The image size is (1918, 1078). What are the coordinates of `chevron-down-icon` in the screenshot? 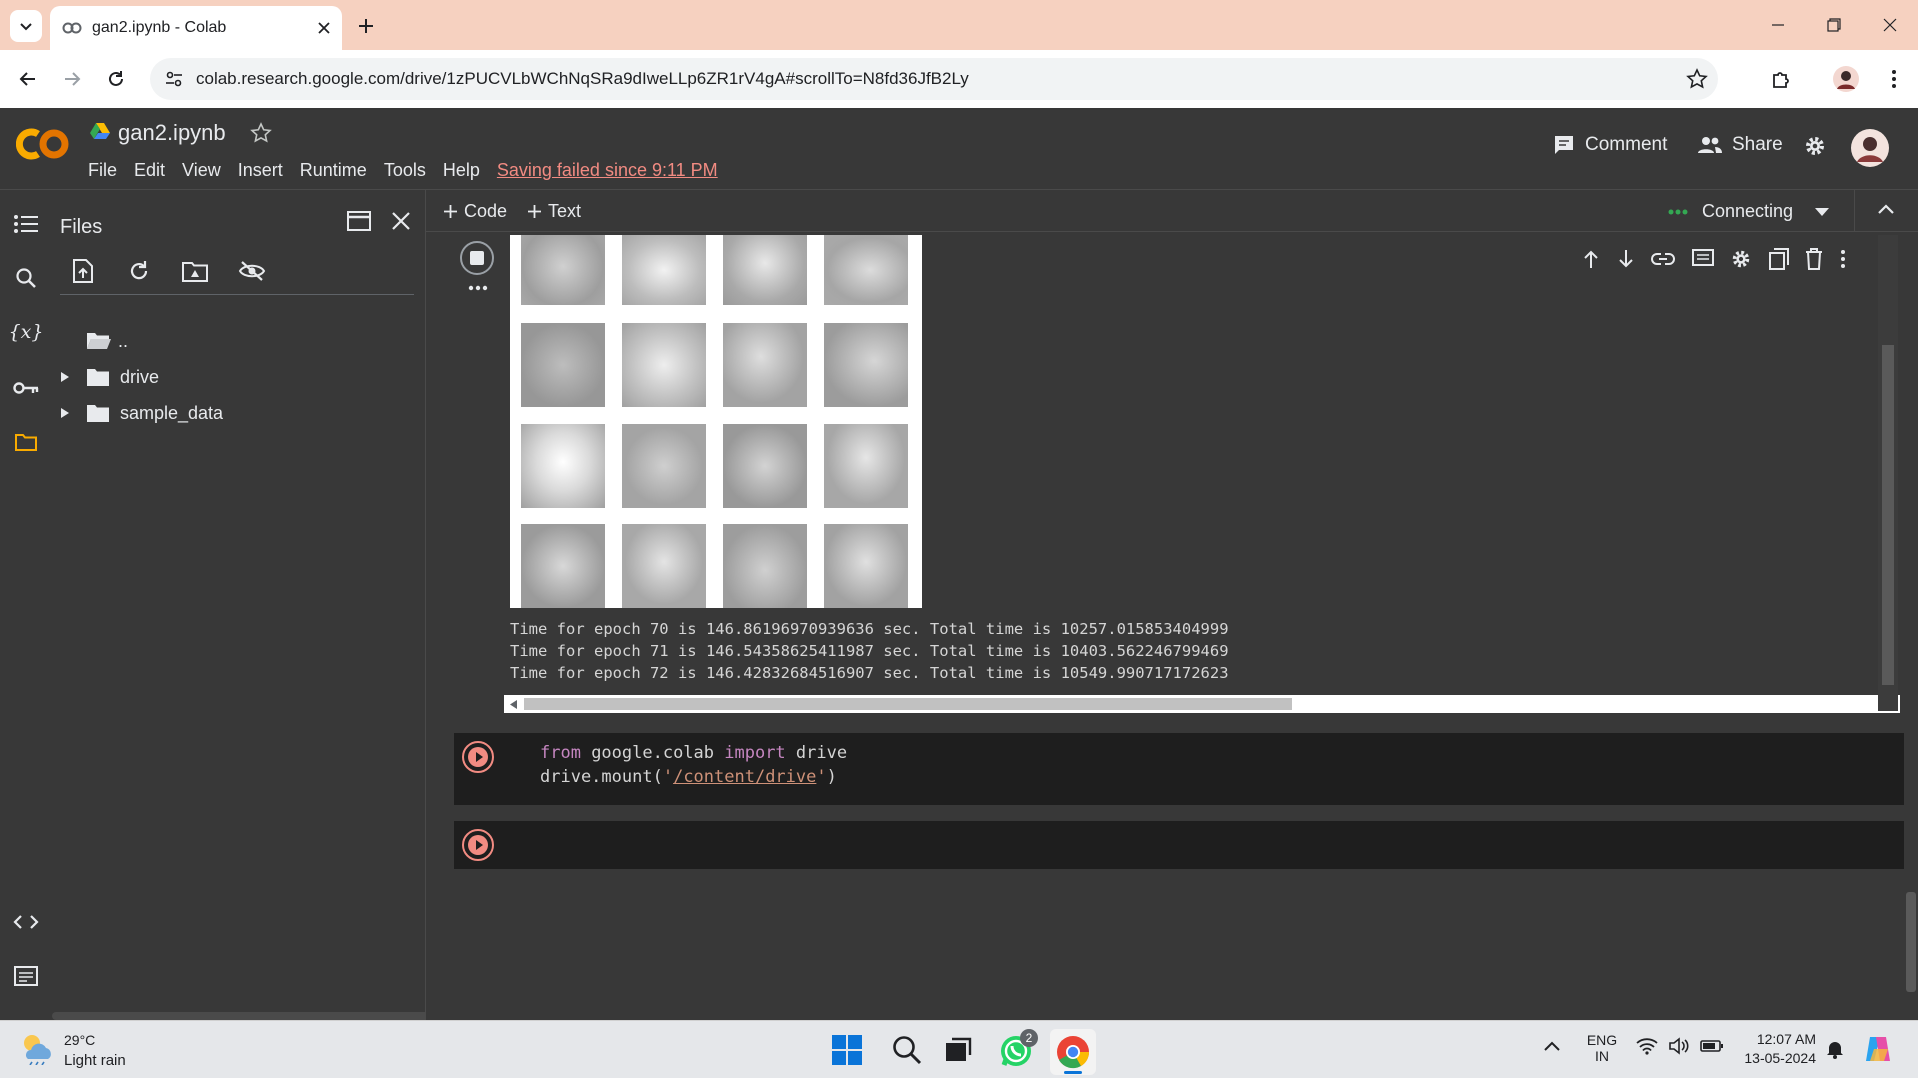 It's located at (26, 27).